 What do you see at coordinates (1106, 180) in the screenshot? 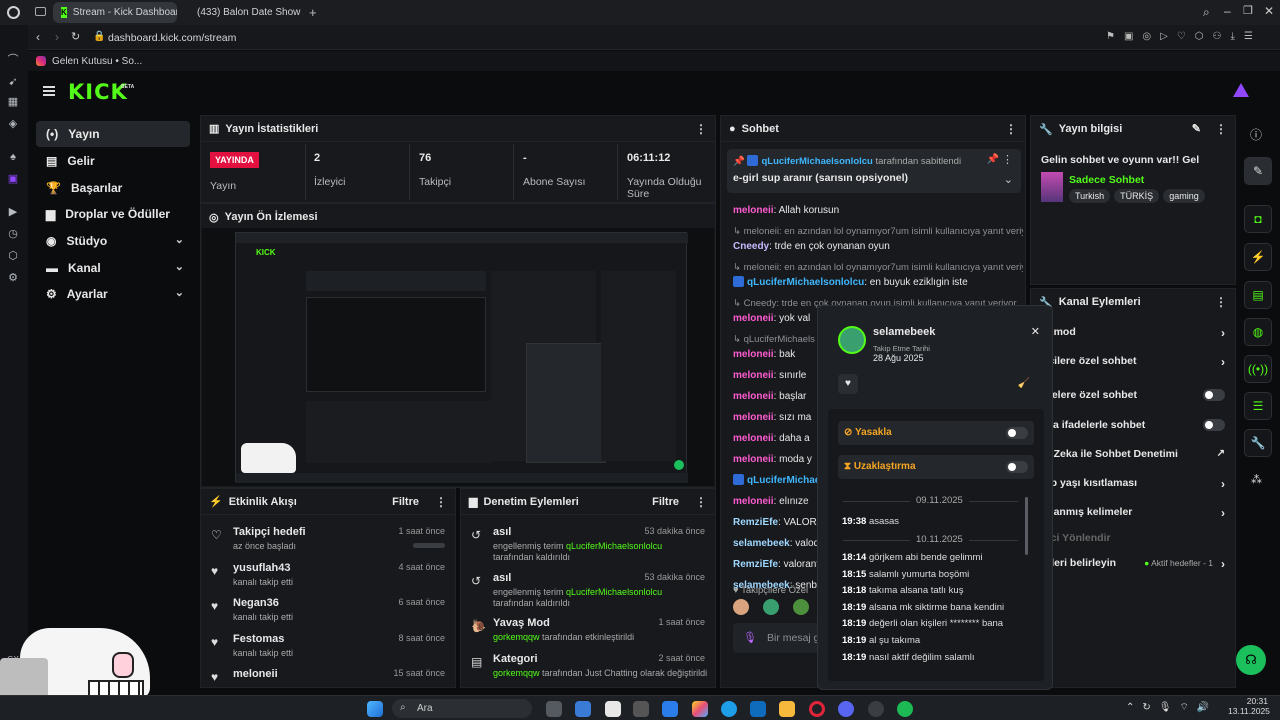
I see `category-name: Sadece Sohbet` at bounding box center [1106, 180].